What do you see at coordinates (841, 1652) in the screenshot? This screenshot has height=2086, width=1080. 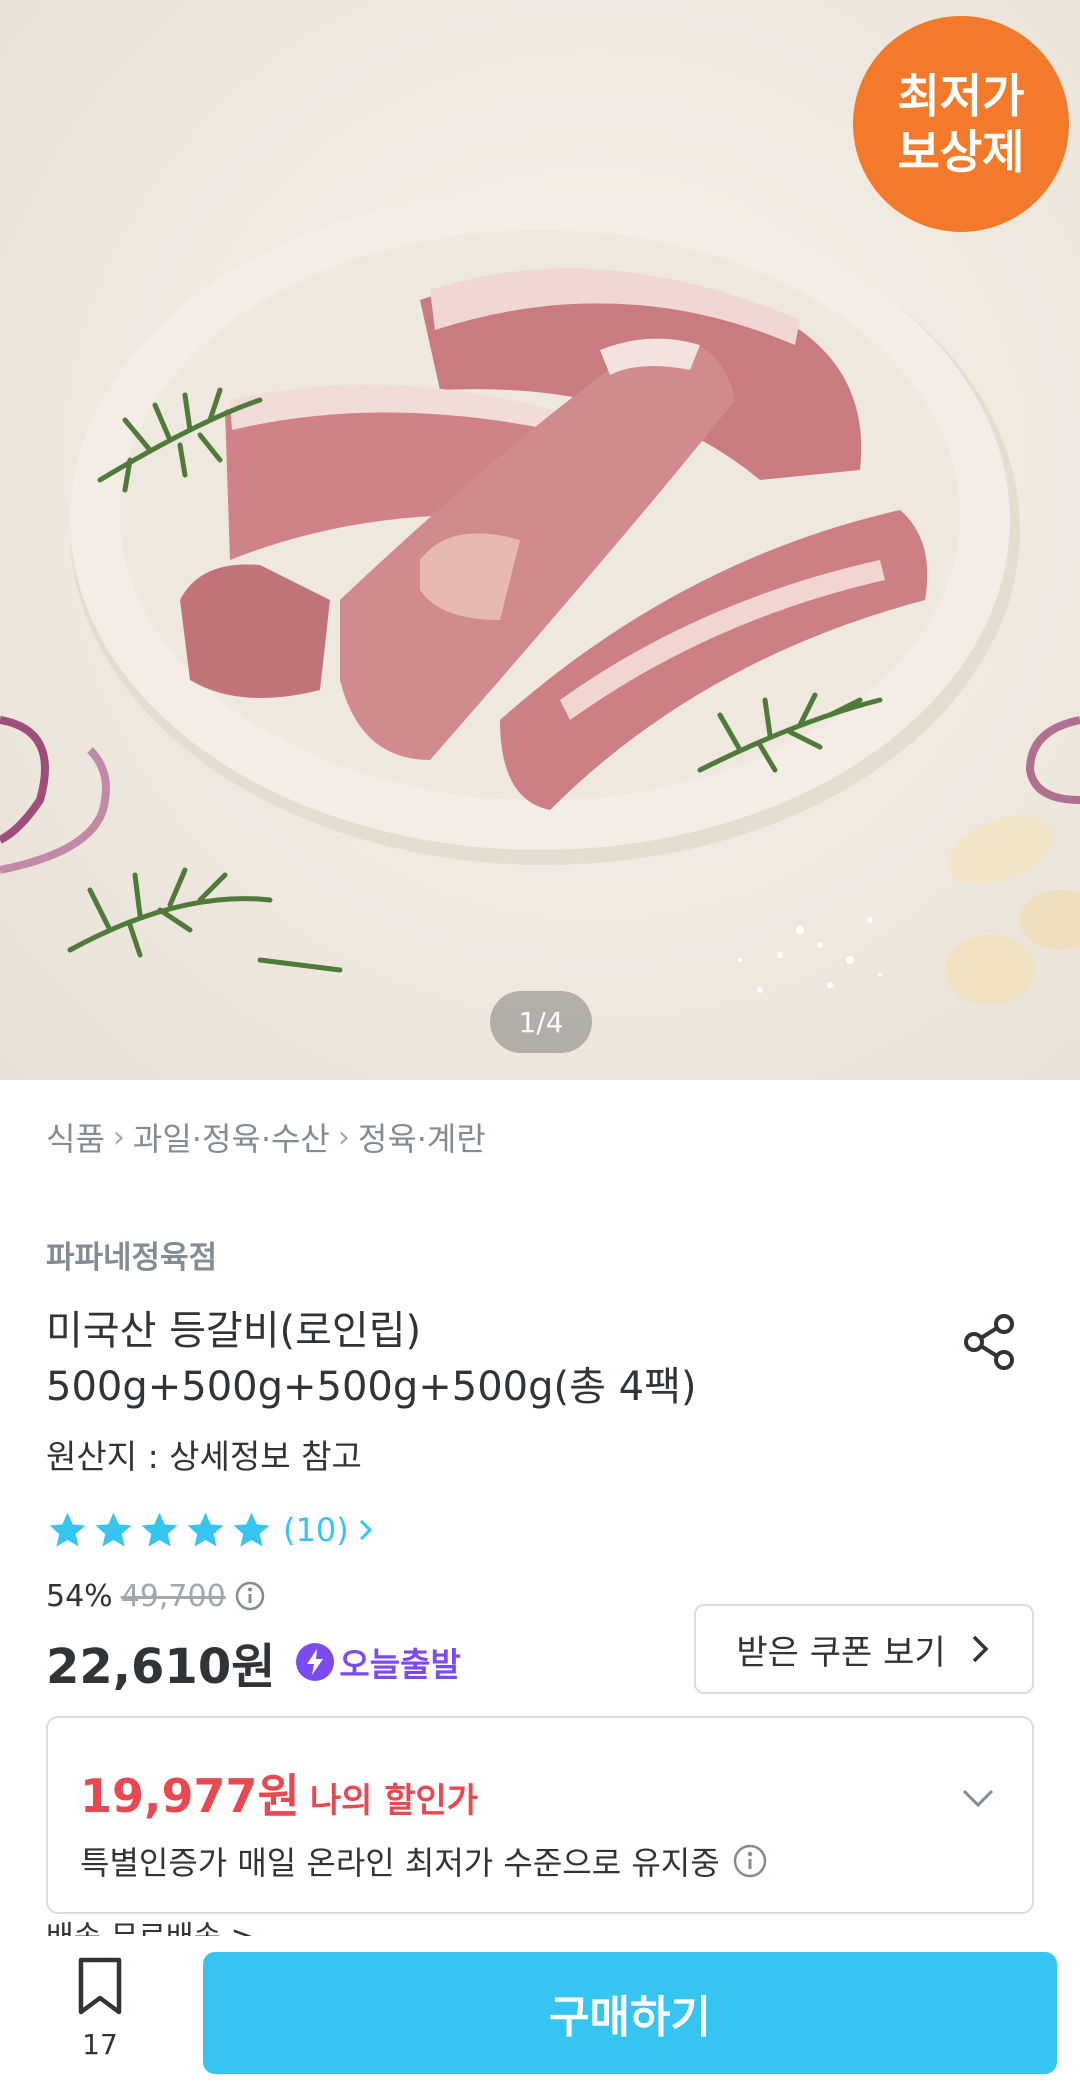 I see `view-coupons-label: 받은 쿠폰 보기` at bounding box center [841, 1652].